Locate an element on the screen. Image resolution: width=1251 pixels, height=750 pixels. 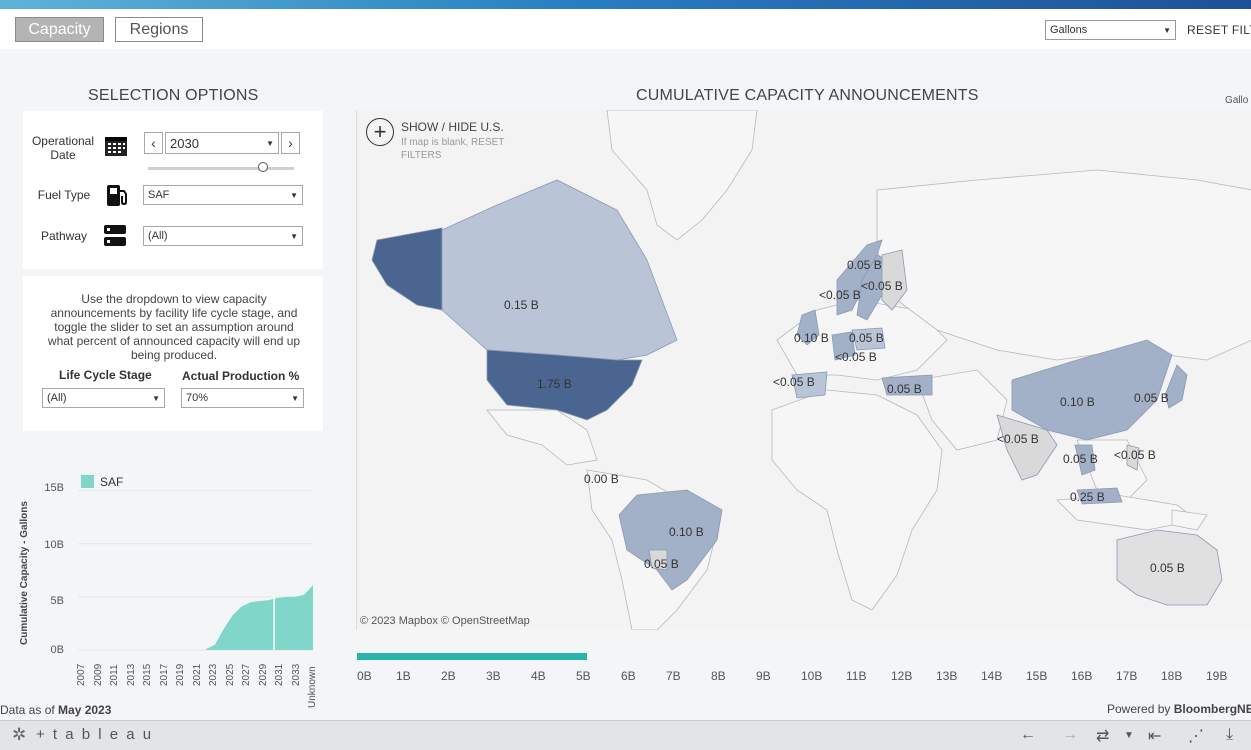
production-value: 70% is located at coordinates (197, 398).